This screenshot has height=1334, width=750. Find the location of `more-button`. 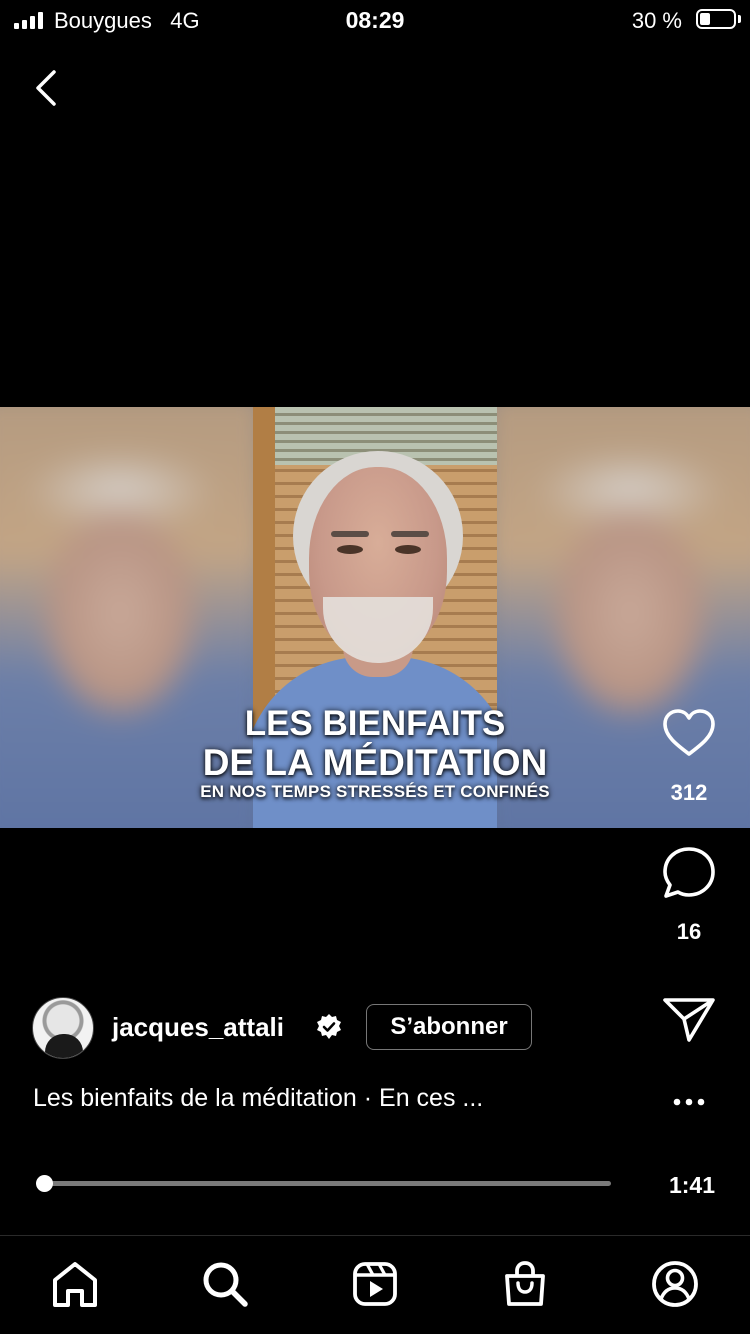

more-button is located at coordinates (689, 1102).